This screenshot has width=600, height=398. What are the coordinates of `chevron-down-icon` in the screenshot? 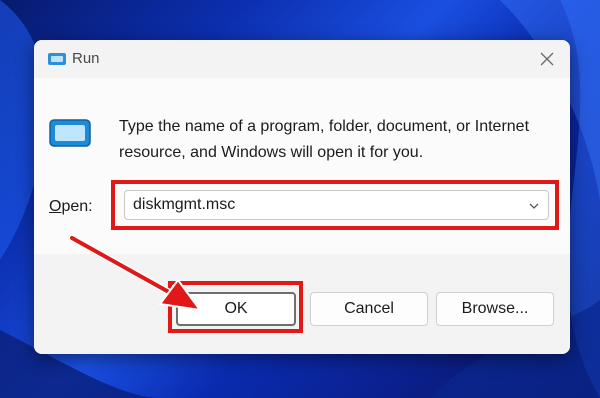 It's located at (534, 208).